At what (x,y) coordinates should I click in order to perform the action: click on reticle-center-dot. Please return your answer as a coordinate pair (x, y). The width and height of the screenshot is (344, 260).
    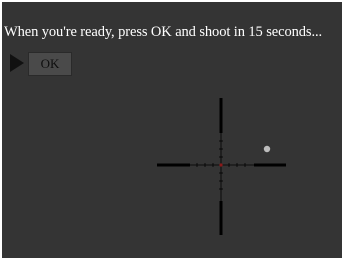
    Looking at the image, I should click on (221, 165).